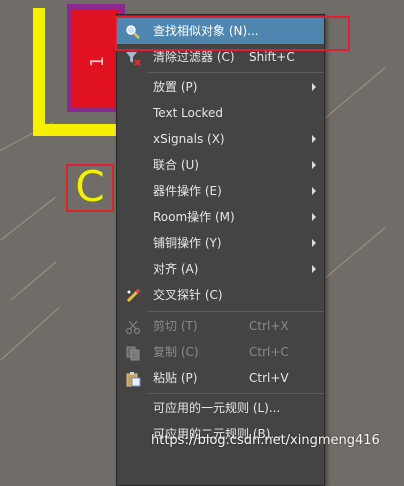 The image size is (404, 486). I want to click on menu-item-label: Room操作 (M), so click(194, 217).